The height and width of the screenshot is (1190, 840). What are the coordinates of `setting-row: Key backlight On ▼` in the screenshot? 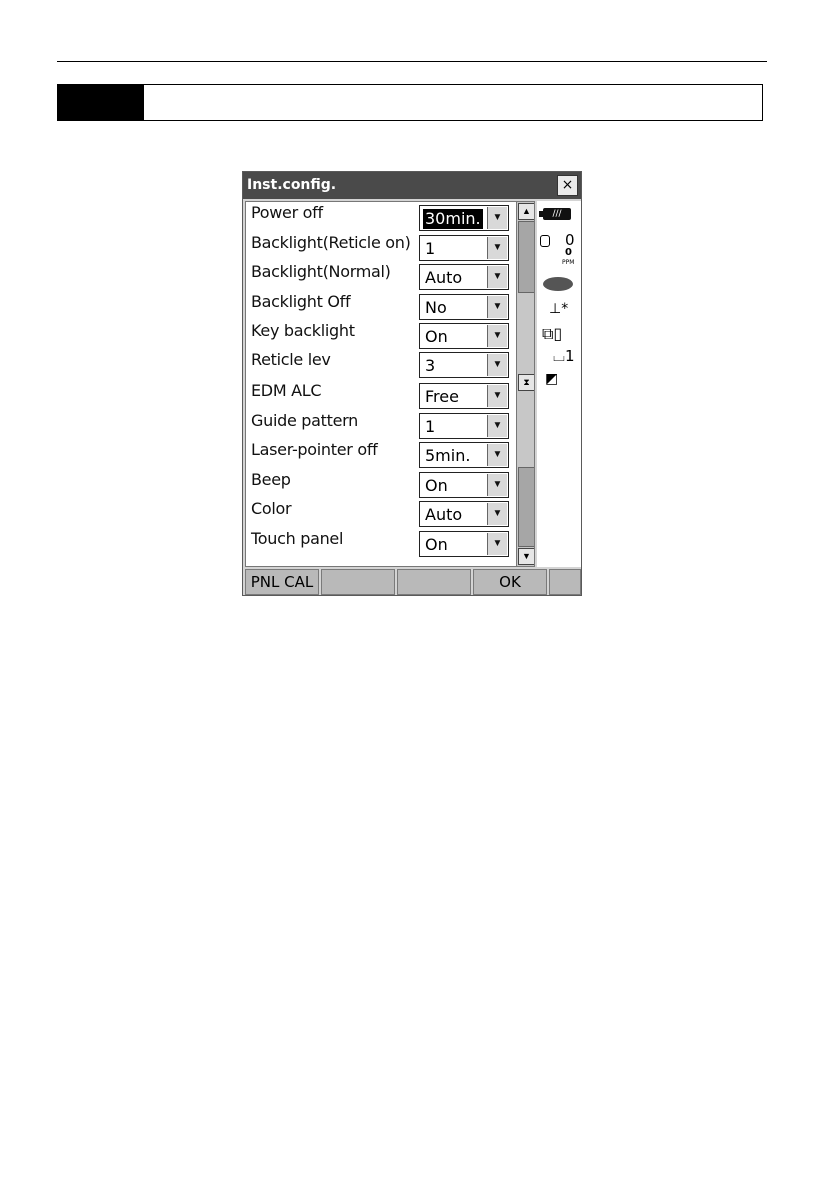 It's located at (390, 335).